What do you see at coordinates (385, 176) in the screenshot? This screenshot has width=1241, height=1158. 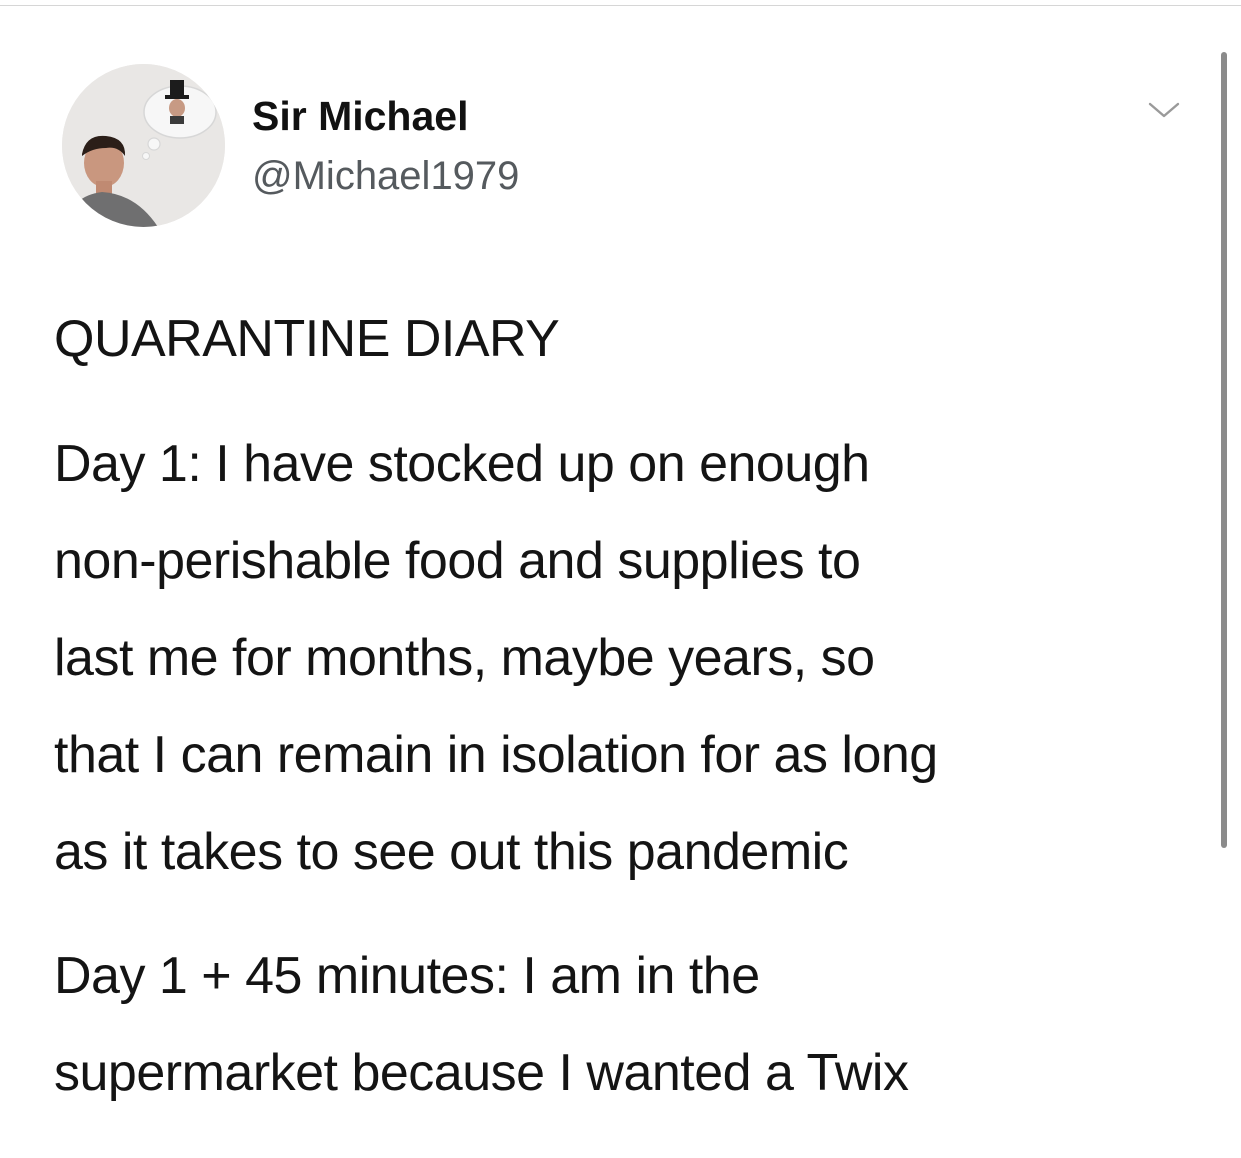 I see `author-handle: @Michael1979` at bounding box center [385, 176].